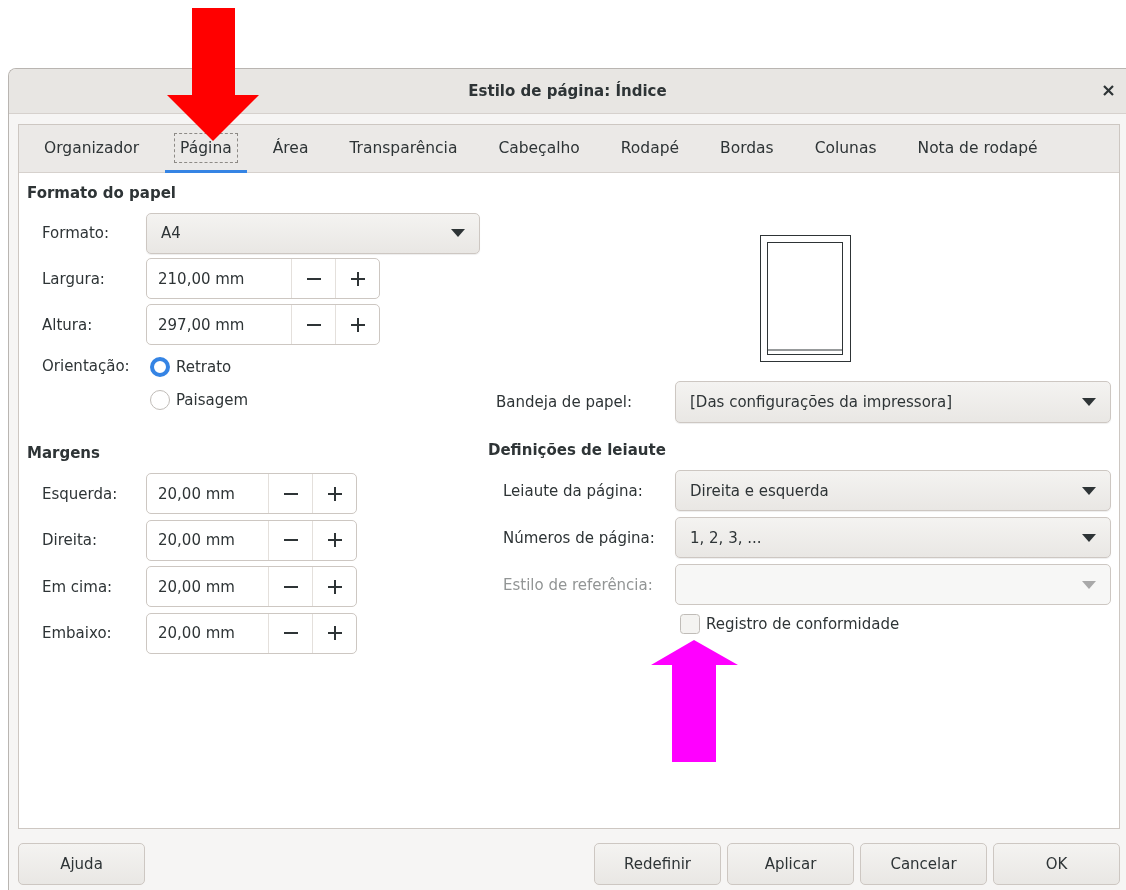 The height and width of the screenshot is (890, 1126). I want to click on dropdown: A4, so click(313, 233).